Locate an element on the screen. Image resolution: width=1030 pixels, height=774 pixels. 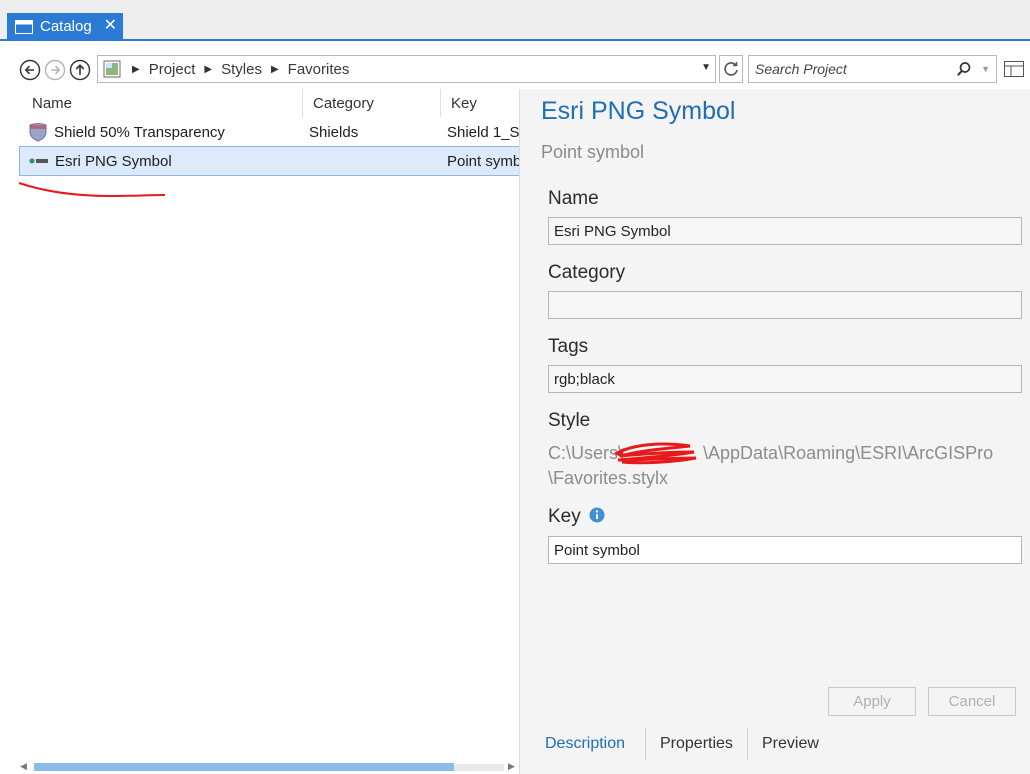
key-field: Point symbol is located at coordinates (785, 550).